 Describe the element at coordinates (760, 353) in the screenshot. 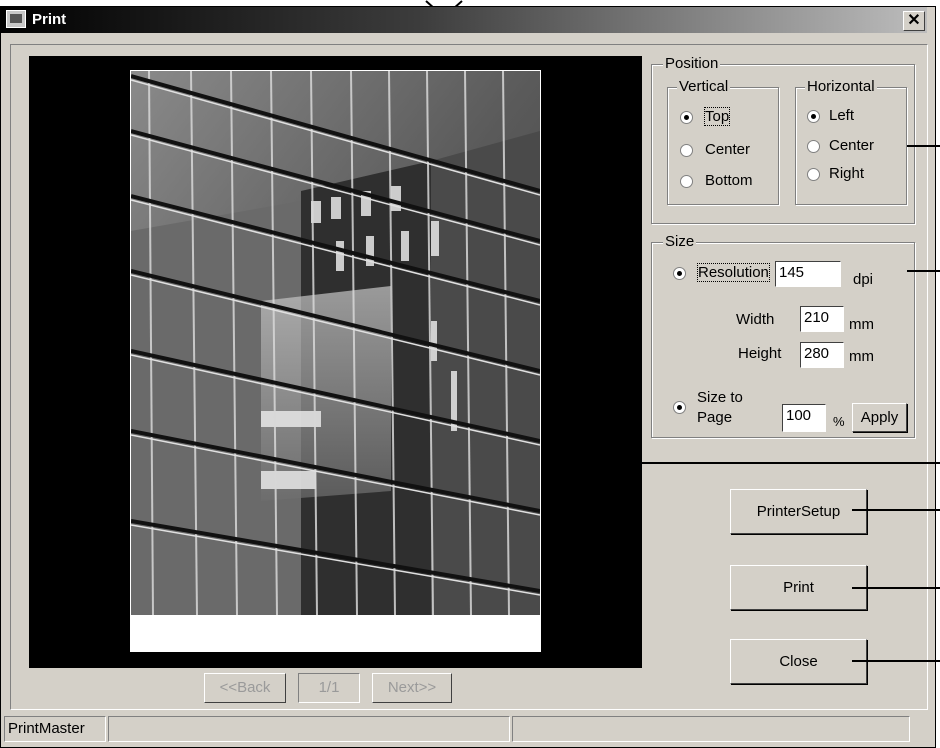

I see `height-label: Height` at that location.